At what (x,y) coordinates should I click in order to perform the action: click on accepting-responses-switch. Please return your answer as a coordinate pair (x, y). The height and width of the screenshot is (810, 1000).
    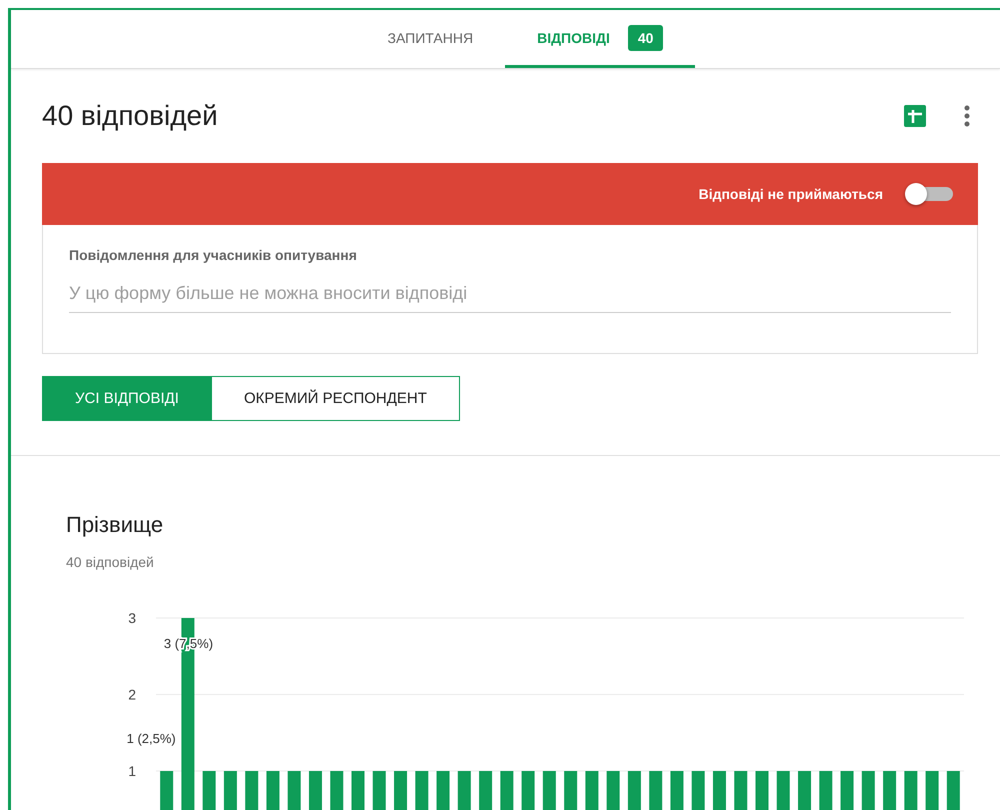
    Looking at the image, I should click on (929, 194).